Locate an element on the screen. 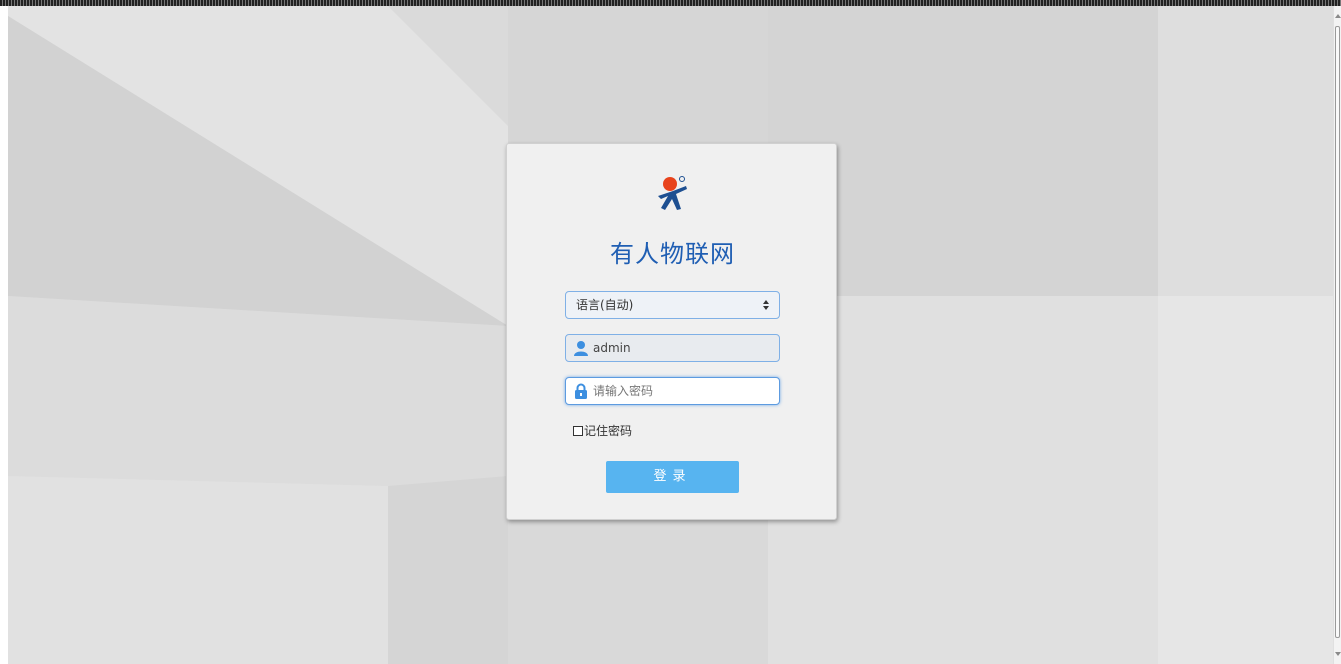  brand-title: 有人物联网 is located at coordinates (672, 254).